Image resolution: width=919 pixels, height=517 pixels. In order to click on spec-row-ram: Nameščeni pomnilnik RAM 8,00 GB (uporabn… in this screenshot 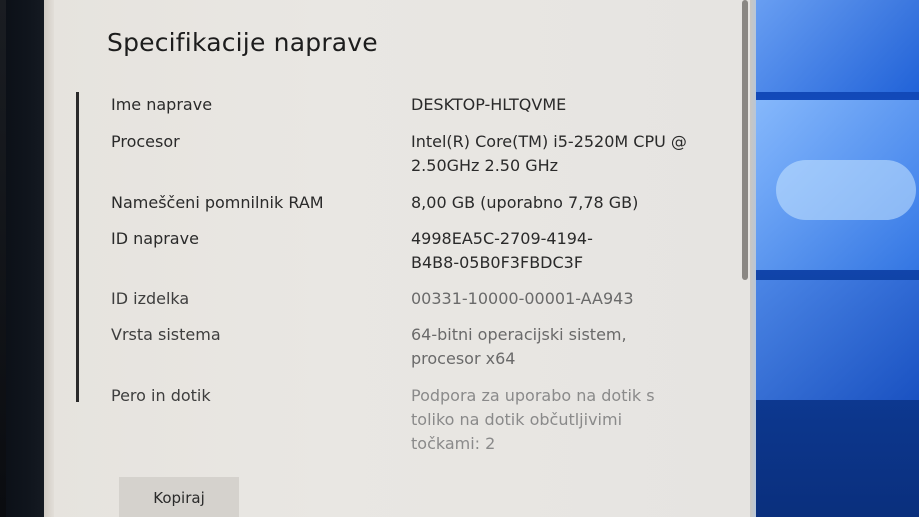, I will do `click(421, 204)`.